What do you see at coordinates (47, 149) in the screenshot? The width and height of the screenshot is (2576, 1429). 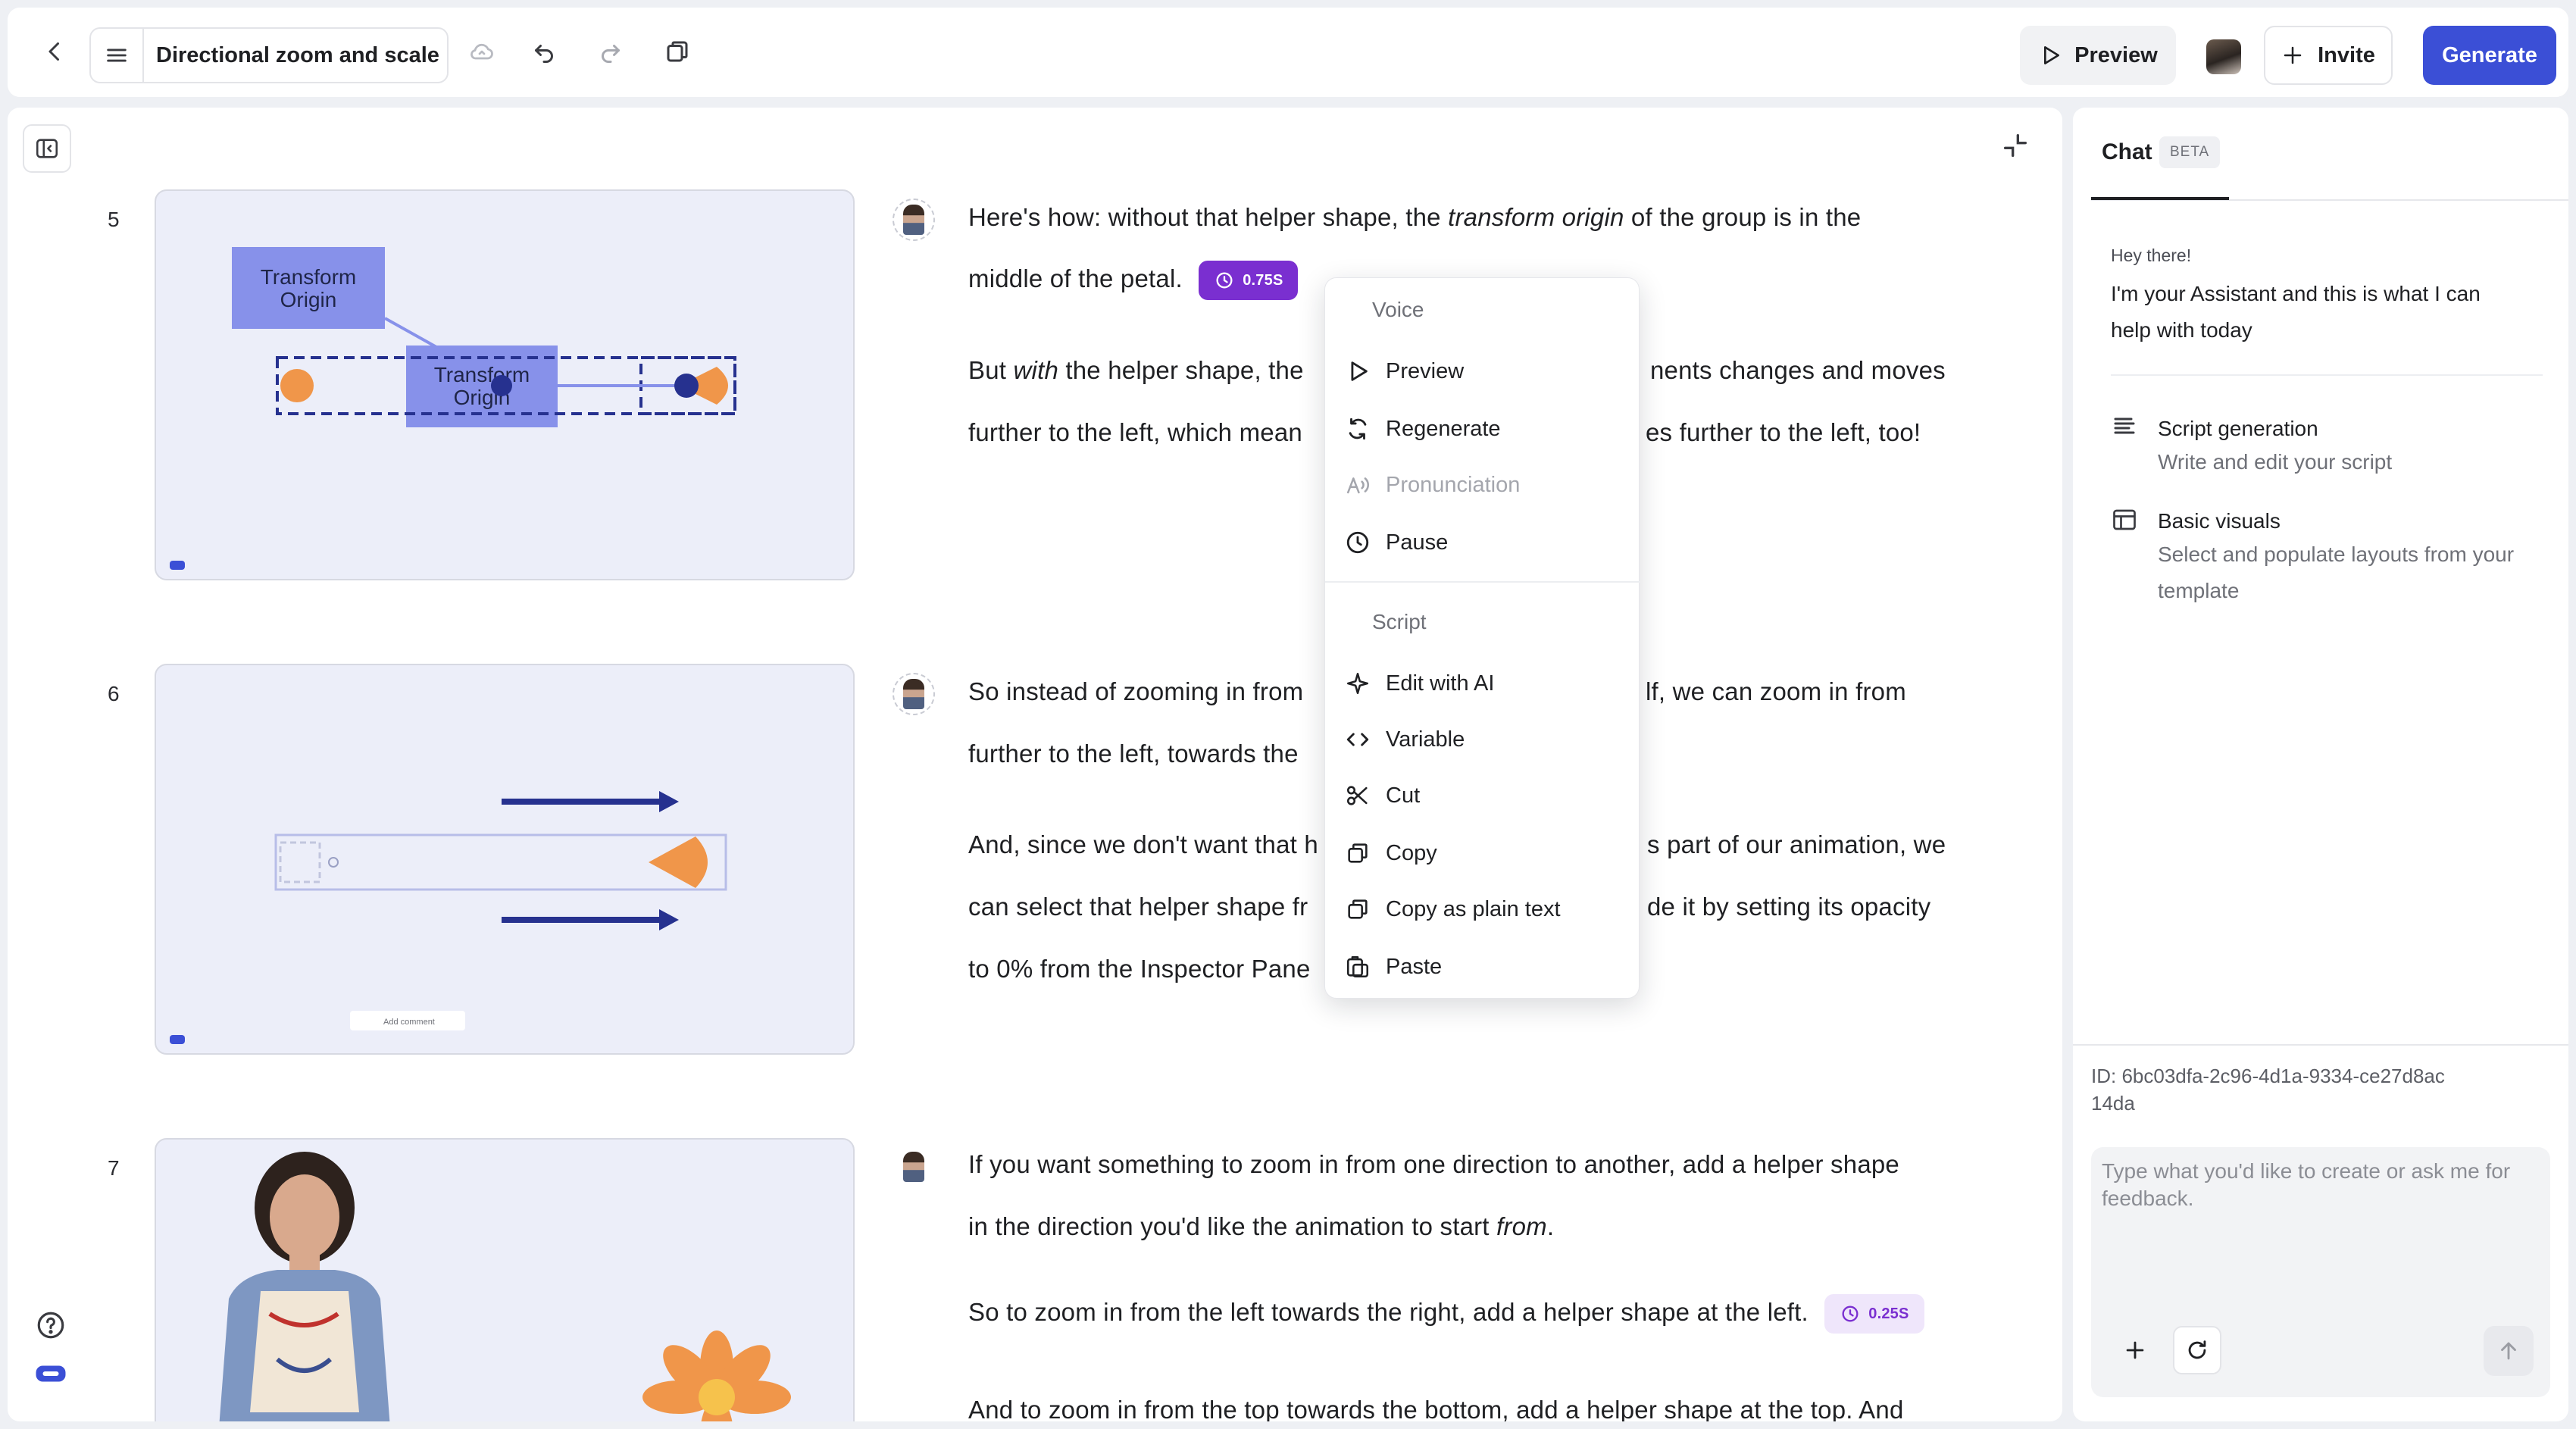 I see `sidebar-toggle-button` at bounding box center [47, 149].